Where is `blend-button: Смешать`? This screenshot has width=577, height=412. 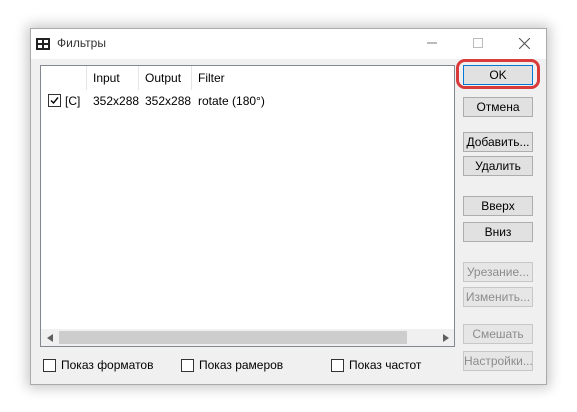 blend-button: Смешать is located at coordinates (498, 334).